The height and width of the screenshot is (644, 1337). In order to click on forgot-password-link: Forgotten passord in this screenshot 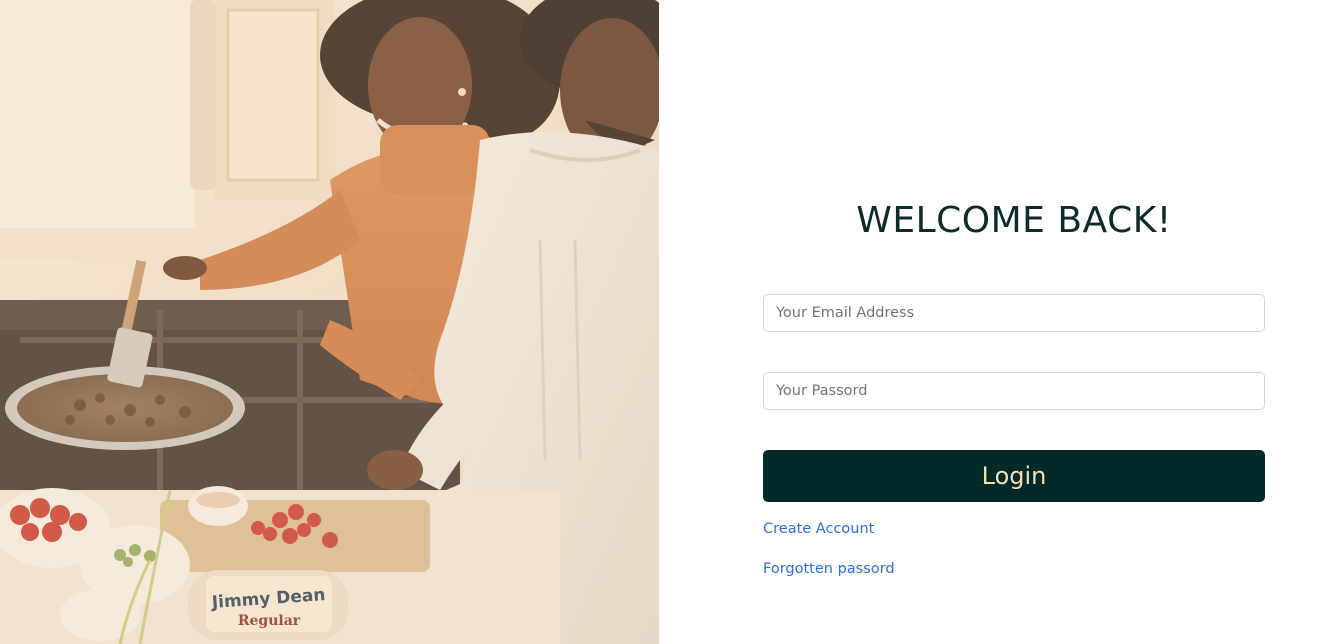, I will do `click(829, 569)`.